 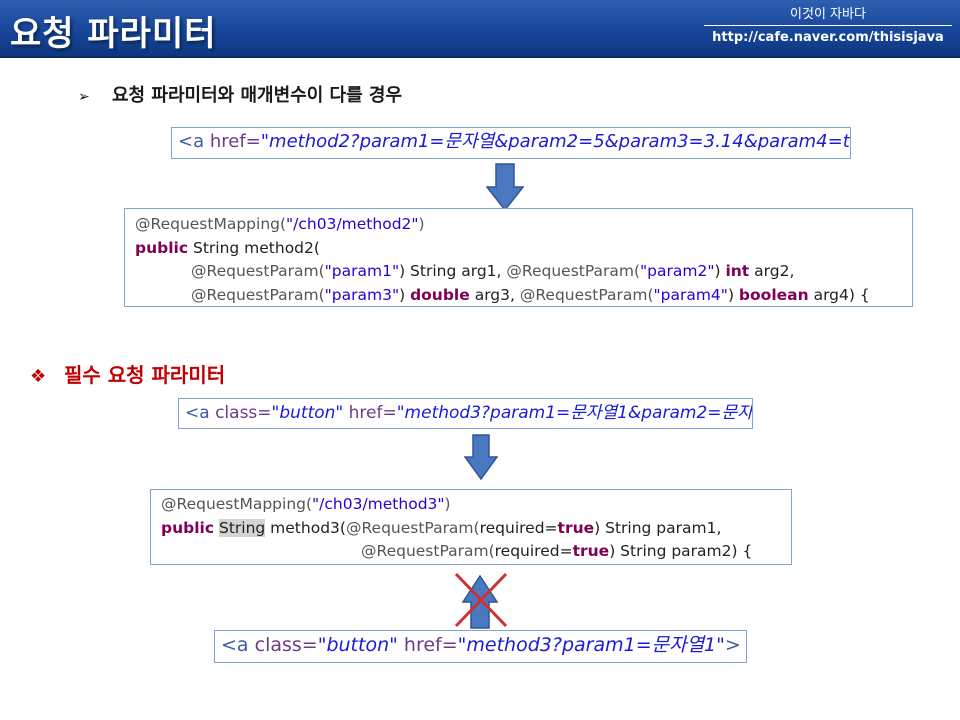 I want to click on highlighted-type: String, so click(x=242, y=527).